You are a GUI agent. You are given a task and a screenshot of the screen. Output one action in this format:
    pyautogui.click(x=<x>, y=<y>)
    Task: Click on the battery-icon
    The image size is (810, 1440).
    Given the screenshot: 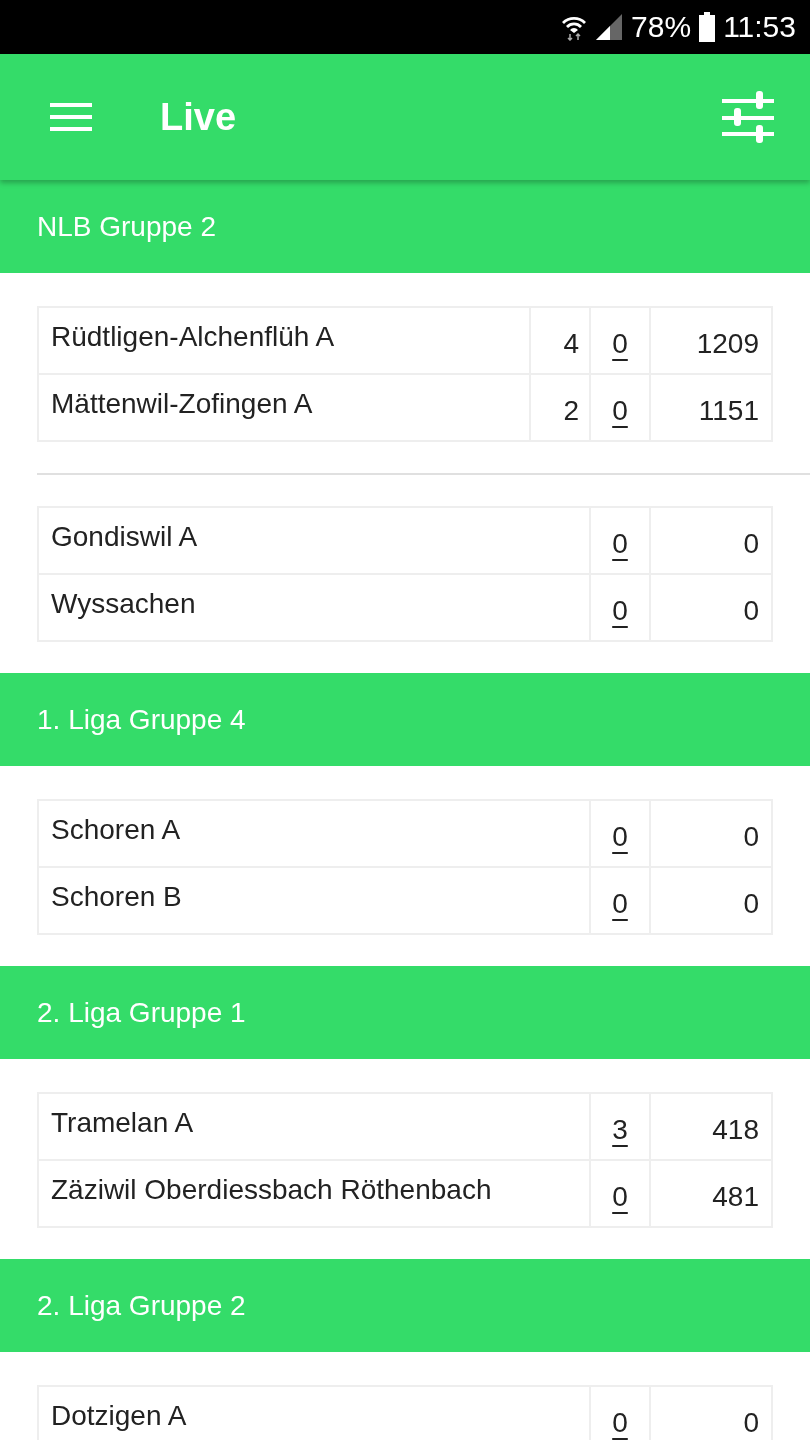 What is the action you would take?
    pyautogui.click(x=707, y=27)
    